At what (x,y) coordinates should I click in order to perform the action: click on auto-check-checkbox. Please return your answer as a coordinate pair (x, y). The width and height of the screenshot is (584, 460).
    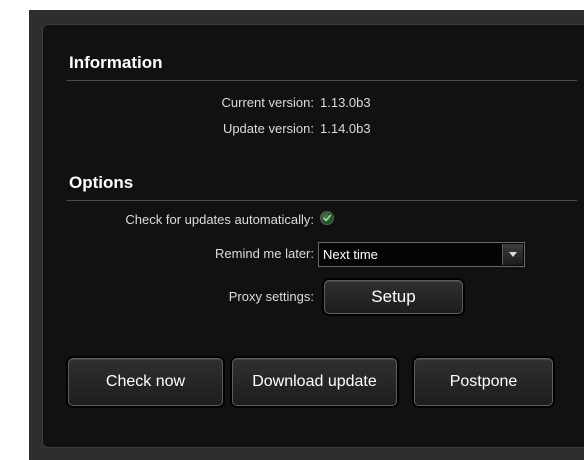
    Looking at the image, I should click on (327, 218).